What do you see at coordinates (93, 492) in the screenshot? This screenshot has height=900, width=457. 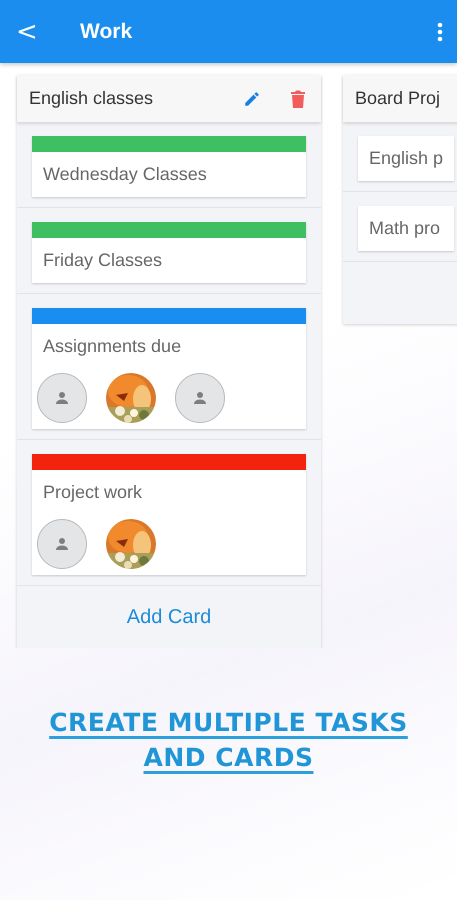 I see `card-title: Project work` at bounding box center [93, 492].